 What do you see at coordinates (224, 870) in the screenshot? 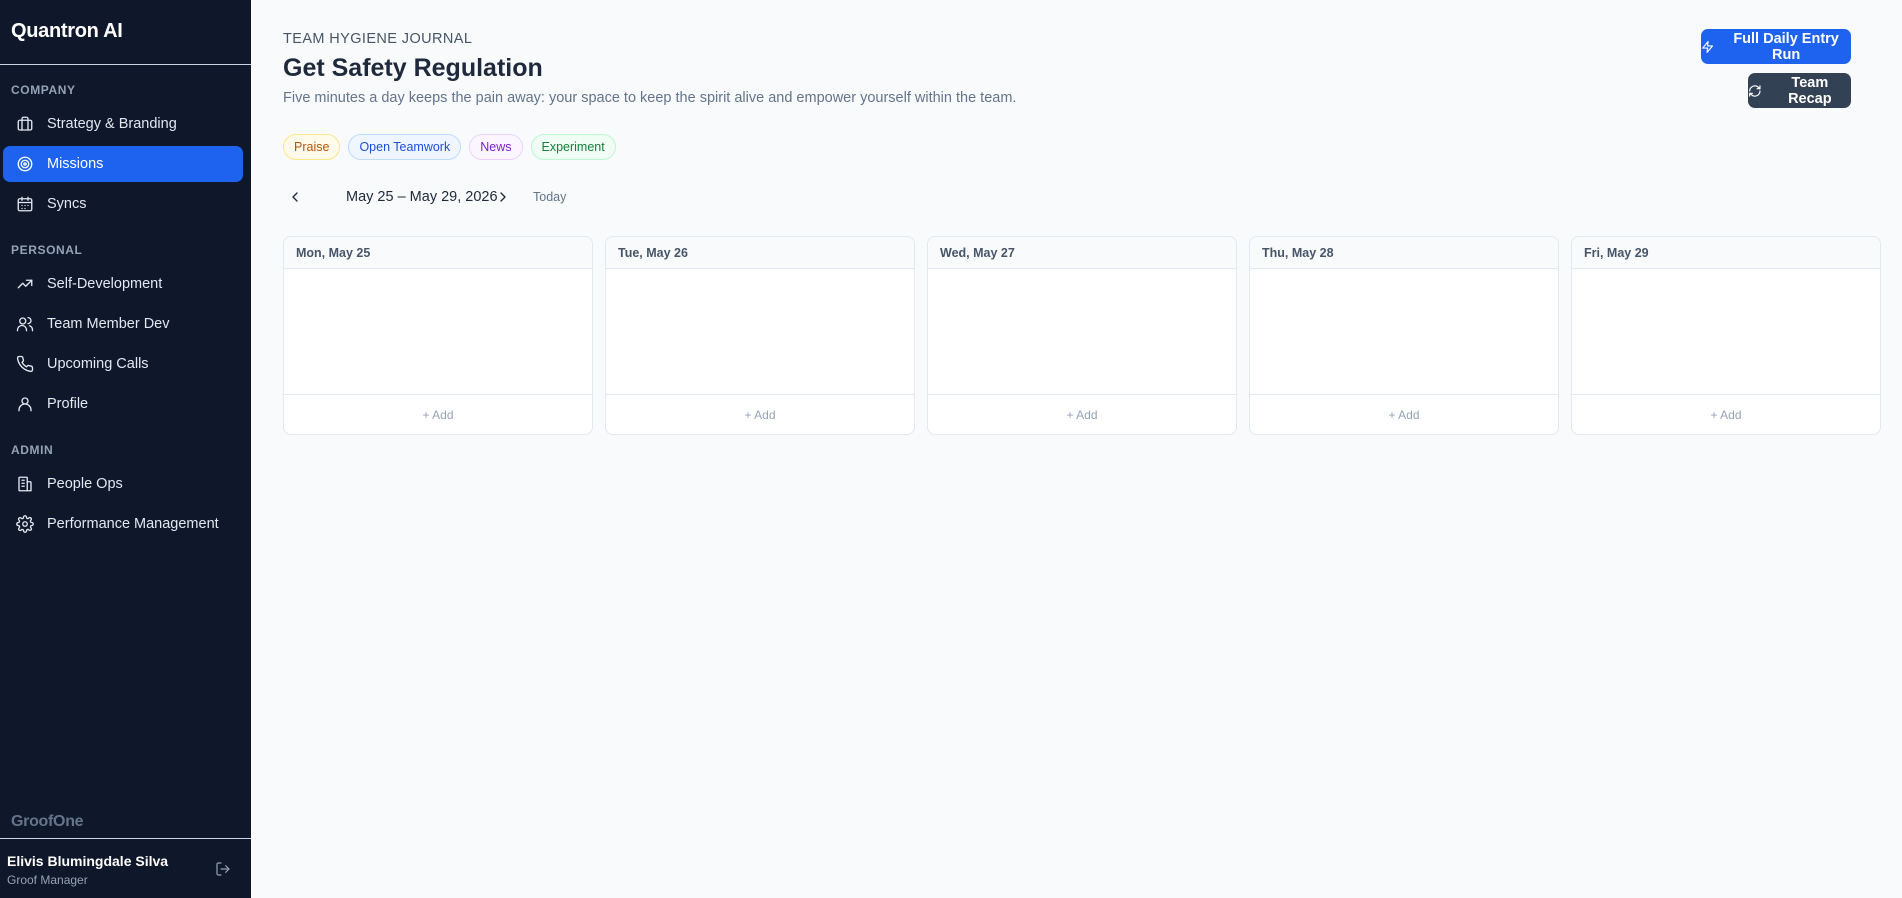
I see `logout-icon` at bounding box center [224, 870].